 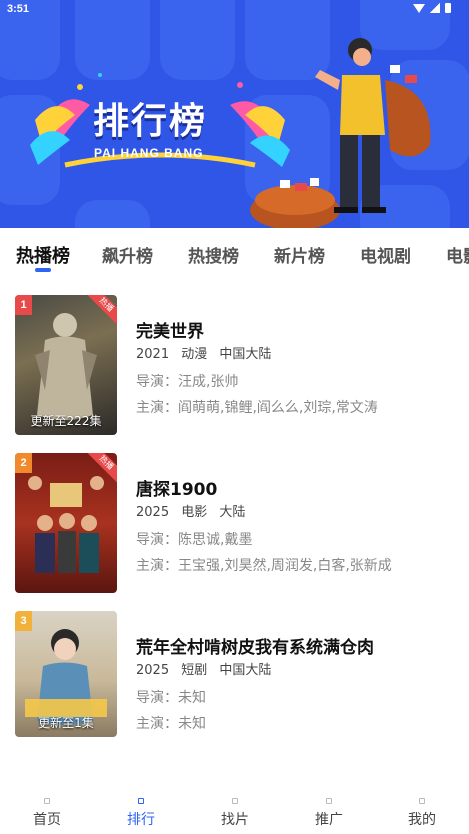 What do you see at coordinates (435, 8) in the screenshot?
I see `signal-icon` at bounding box center [435, 8].